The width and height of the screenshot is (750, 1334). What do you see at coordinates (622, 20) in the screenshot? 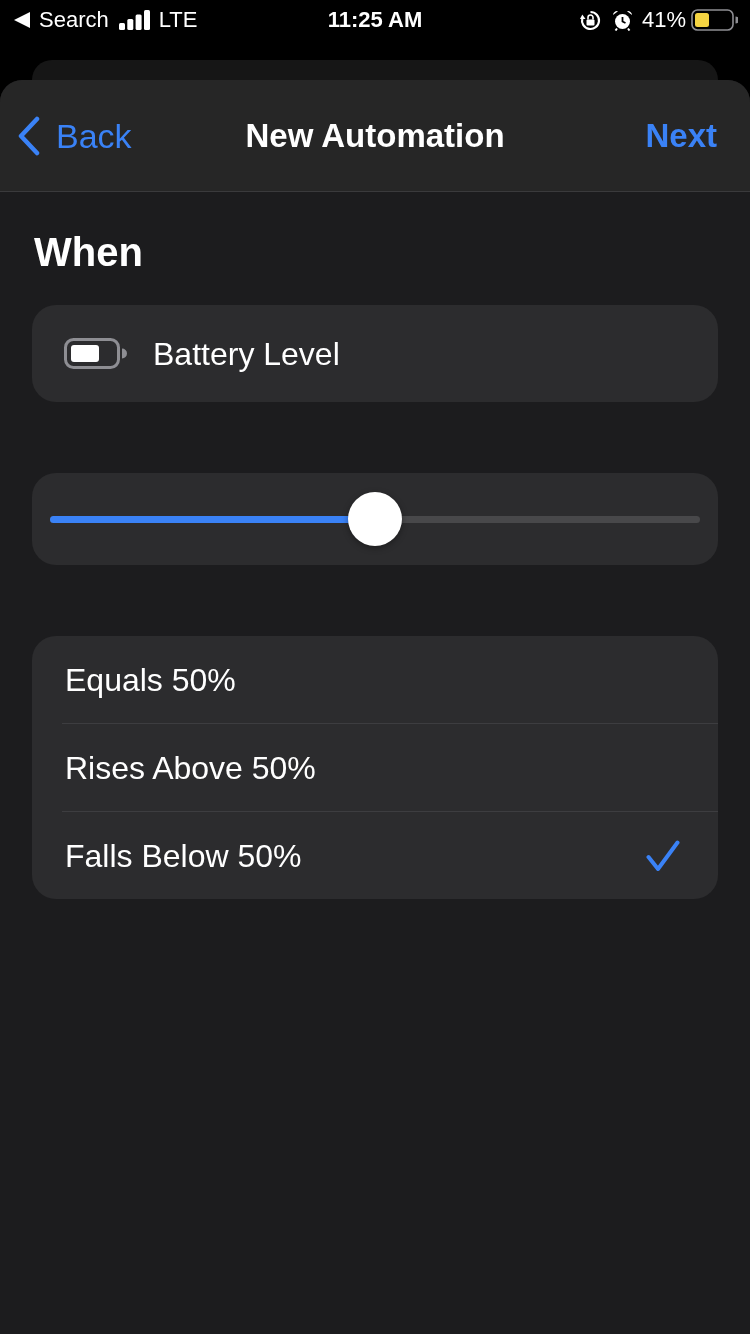
I see `alarm-clock-icon` at bounding box center [622, 20].